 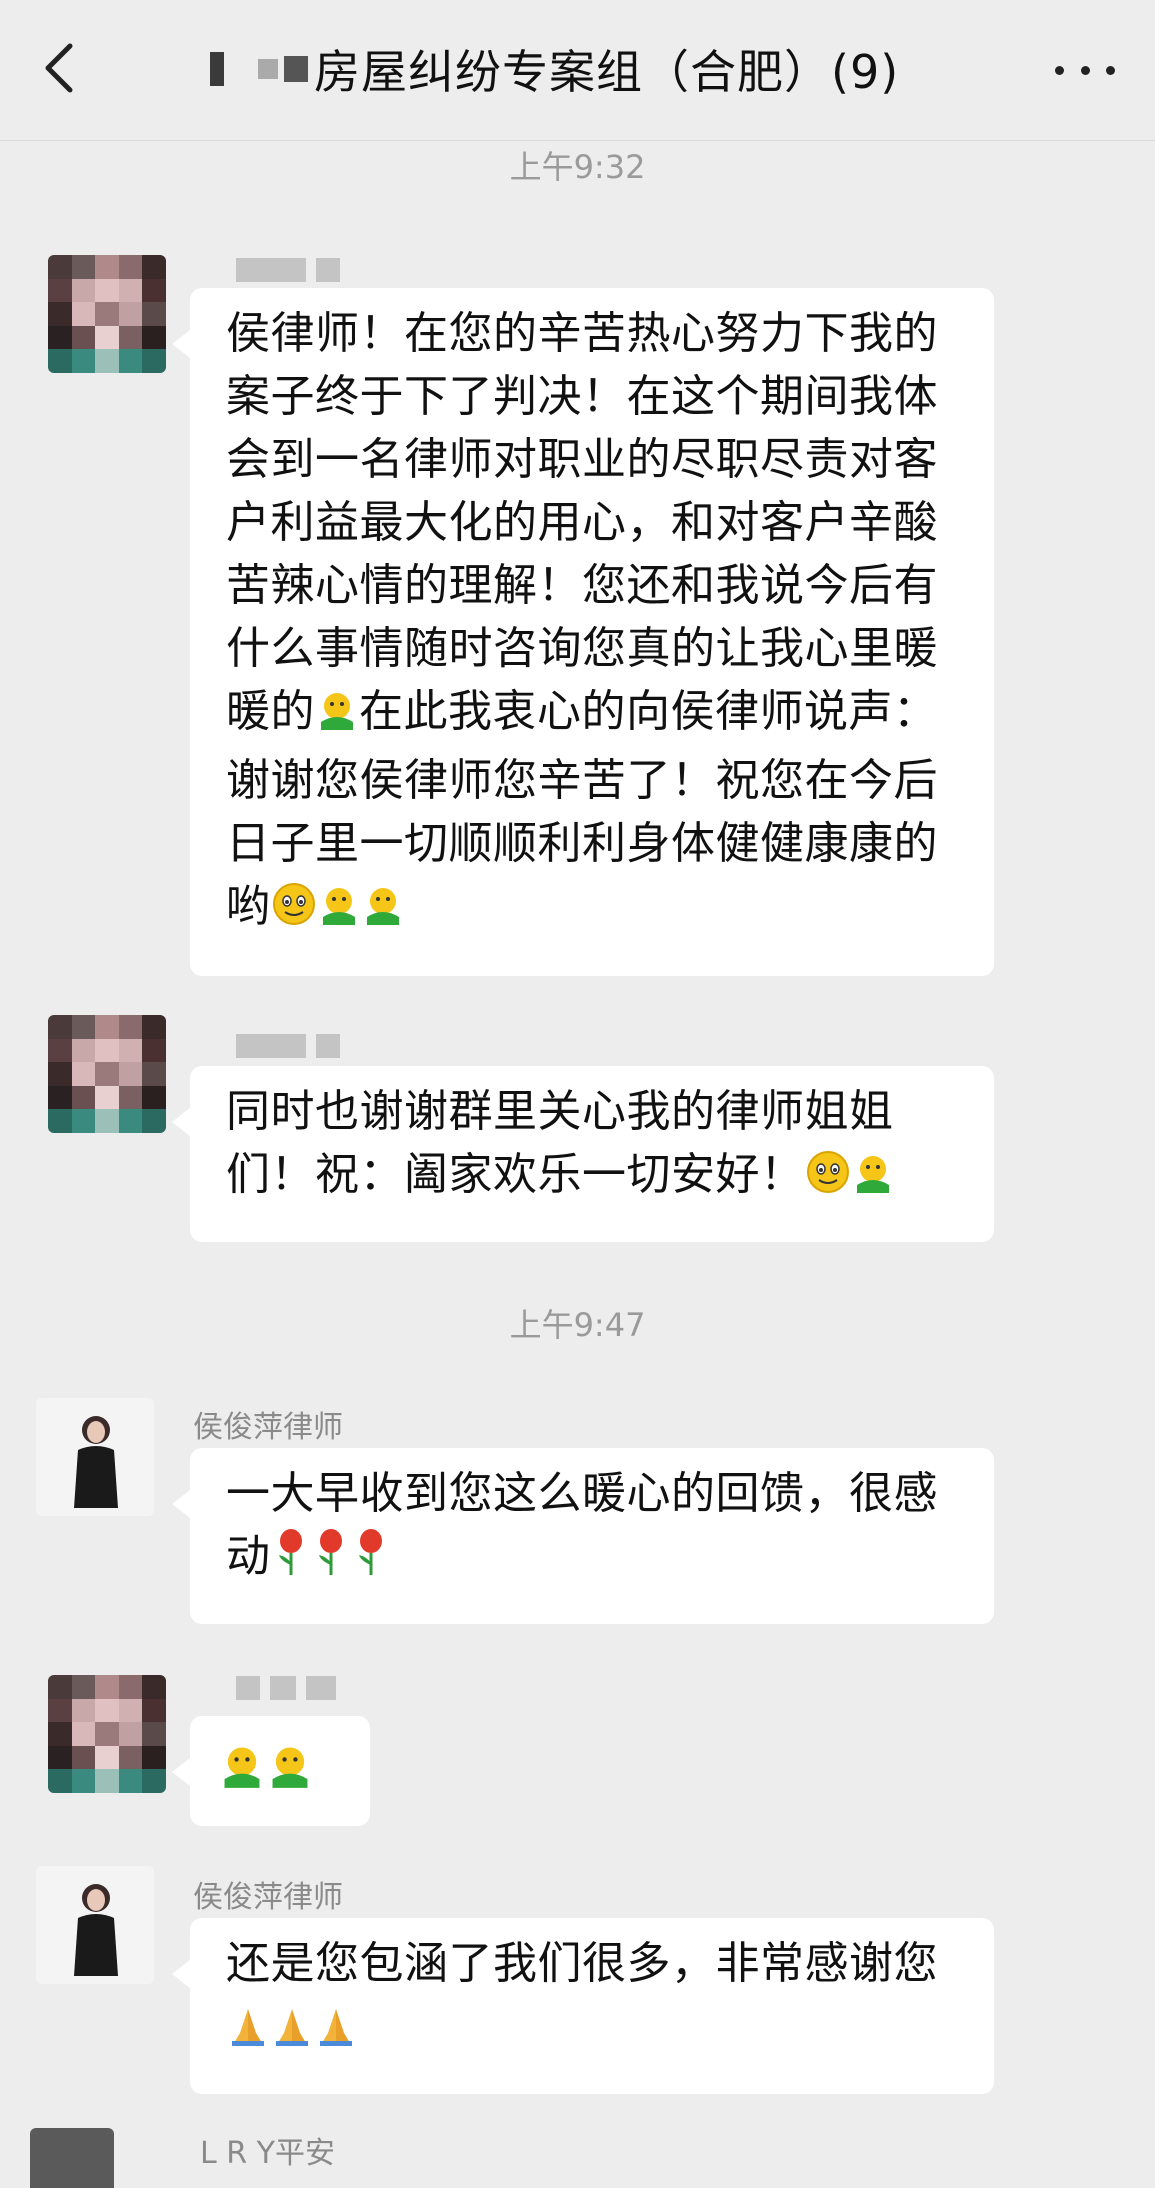 I want to click on sender-name: L R Y平安, so click(x=267, y=2153).